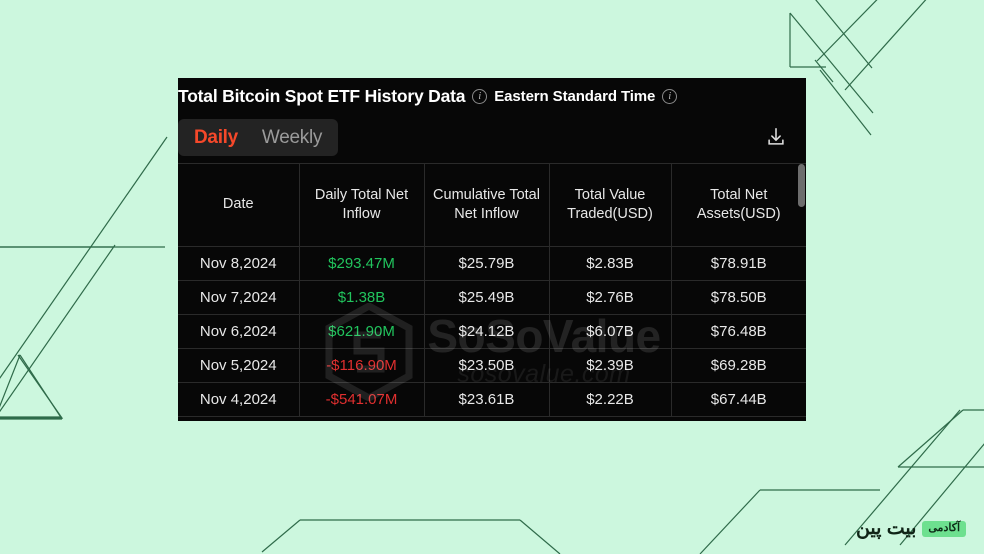 Image resolution: width=984 pixels, height=554 pixels. I want to click on cell-total-value-traded: $2.39B, so click(610, 365).